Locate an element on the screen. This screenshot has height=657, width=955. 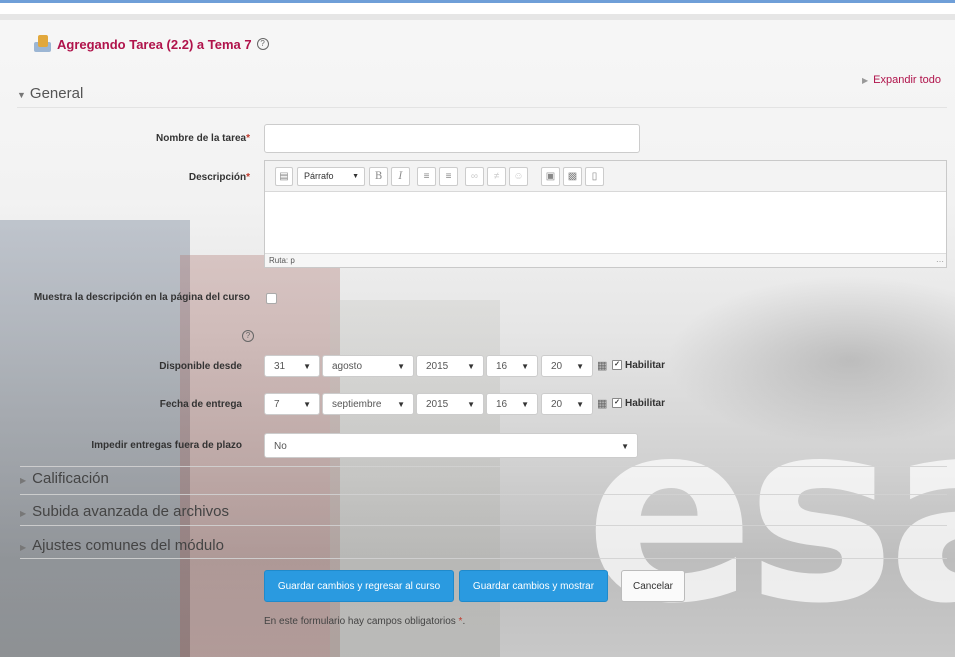
section-grading-toggle: ▶ Calificación is located at coordinates (64, 478).